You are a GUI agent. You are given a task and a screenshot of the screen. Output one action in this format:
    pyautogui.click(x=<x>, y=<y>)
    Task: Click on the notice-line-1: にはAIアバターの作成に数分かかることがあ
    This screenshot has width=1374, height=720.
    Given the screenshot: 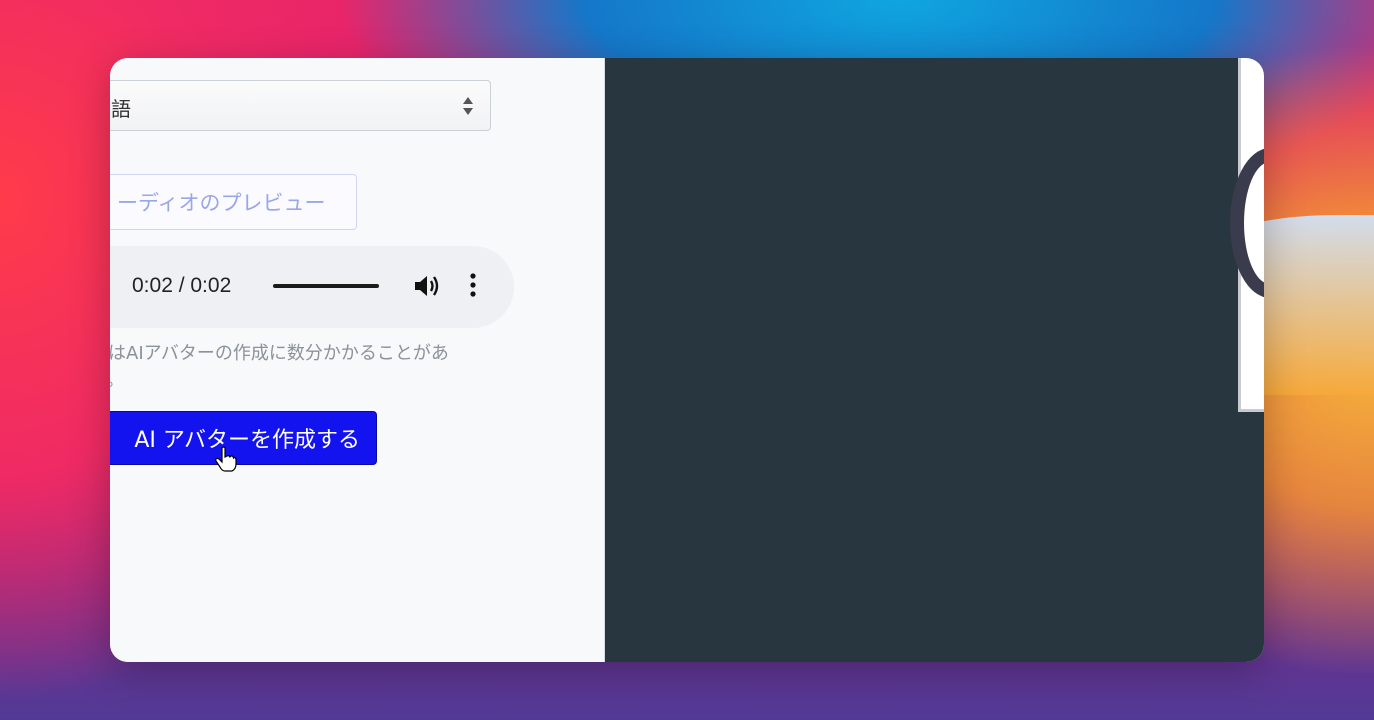 What is the action you would take?
    pyautogui.click(x=279, y=353)
    